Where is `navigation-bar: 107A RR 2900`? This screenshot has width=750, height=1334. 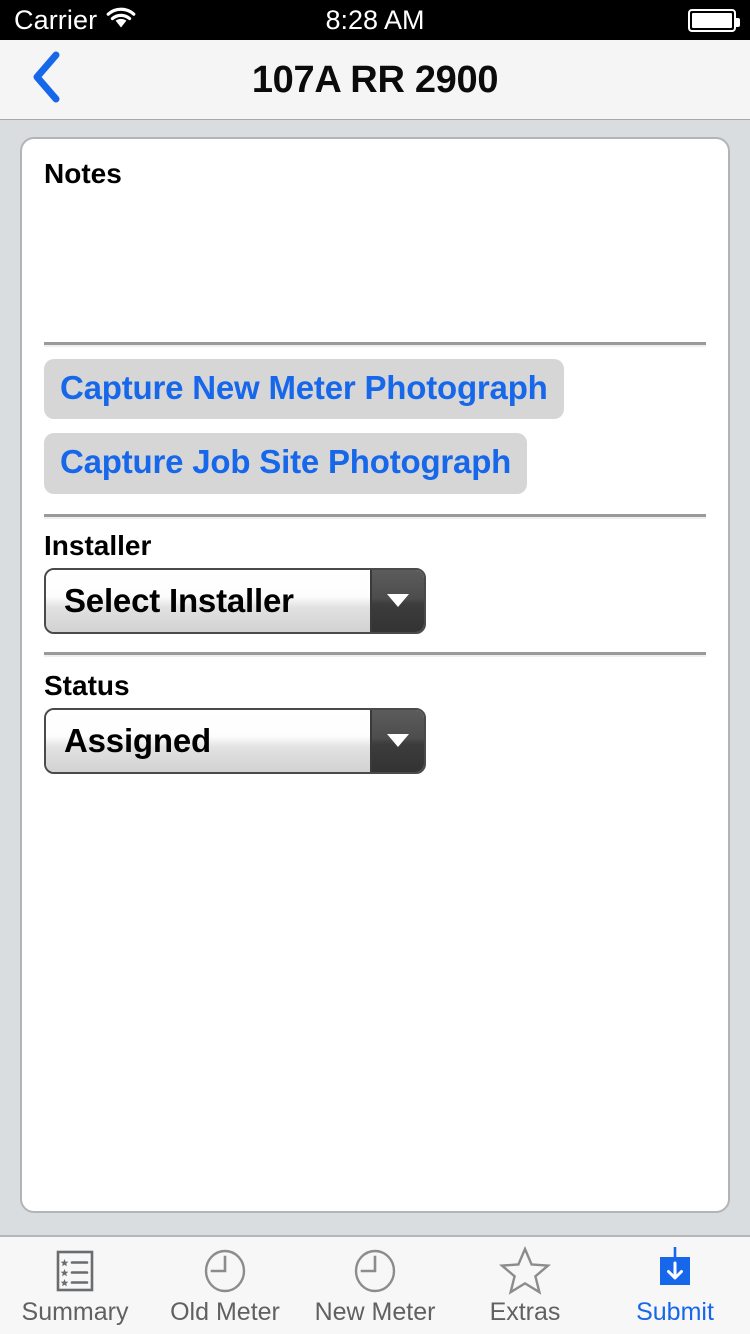 navigation-bar: 107A RR 2900 is located at coordinates (375, 80).